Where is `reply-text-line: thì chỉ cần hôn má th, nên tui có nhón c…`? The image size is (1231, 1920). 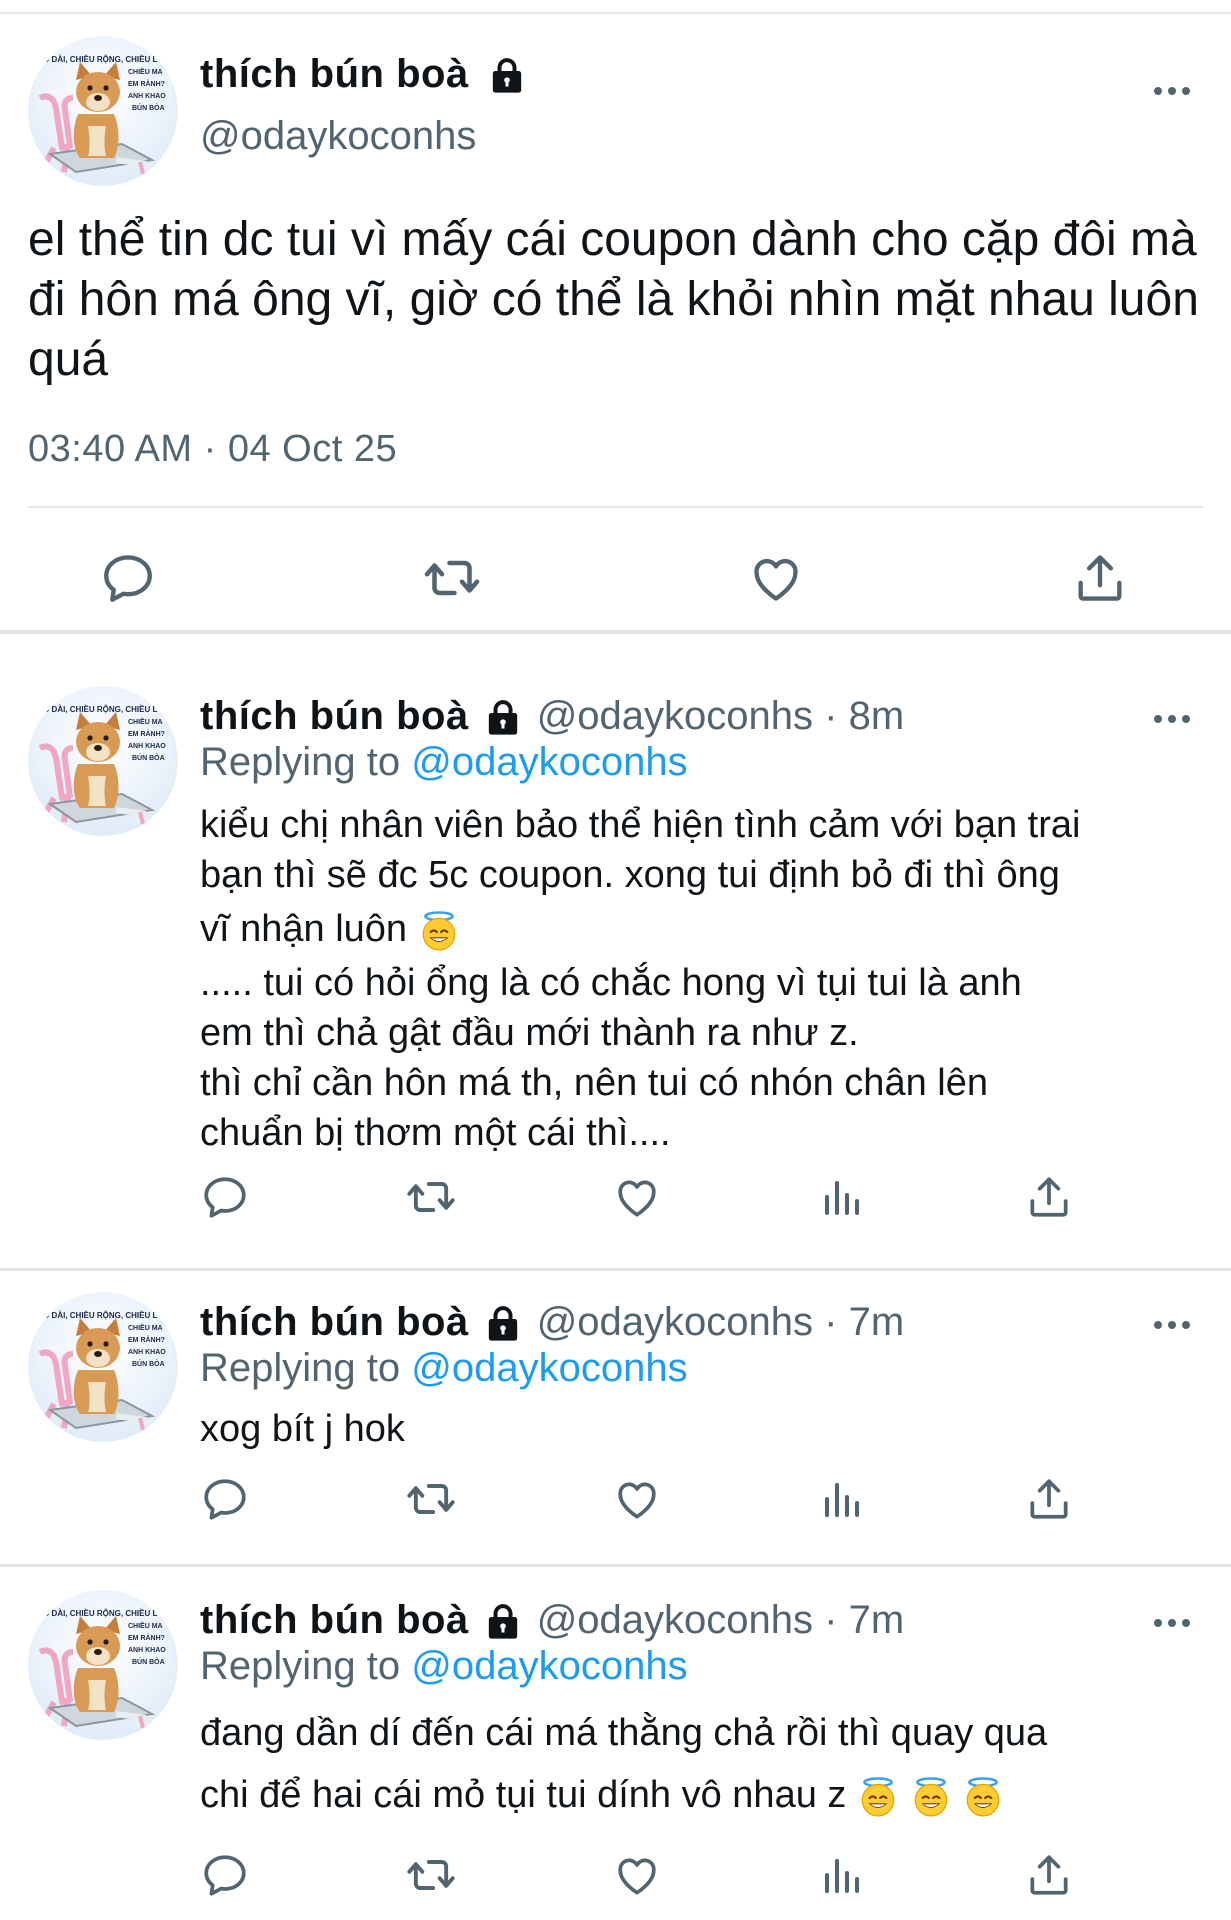 reply-text-line: thì chỉ cần hôn má th, nên tui có nhón c… is located at coordinates (594, 1083).